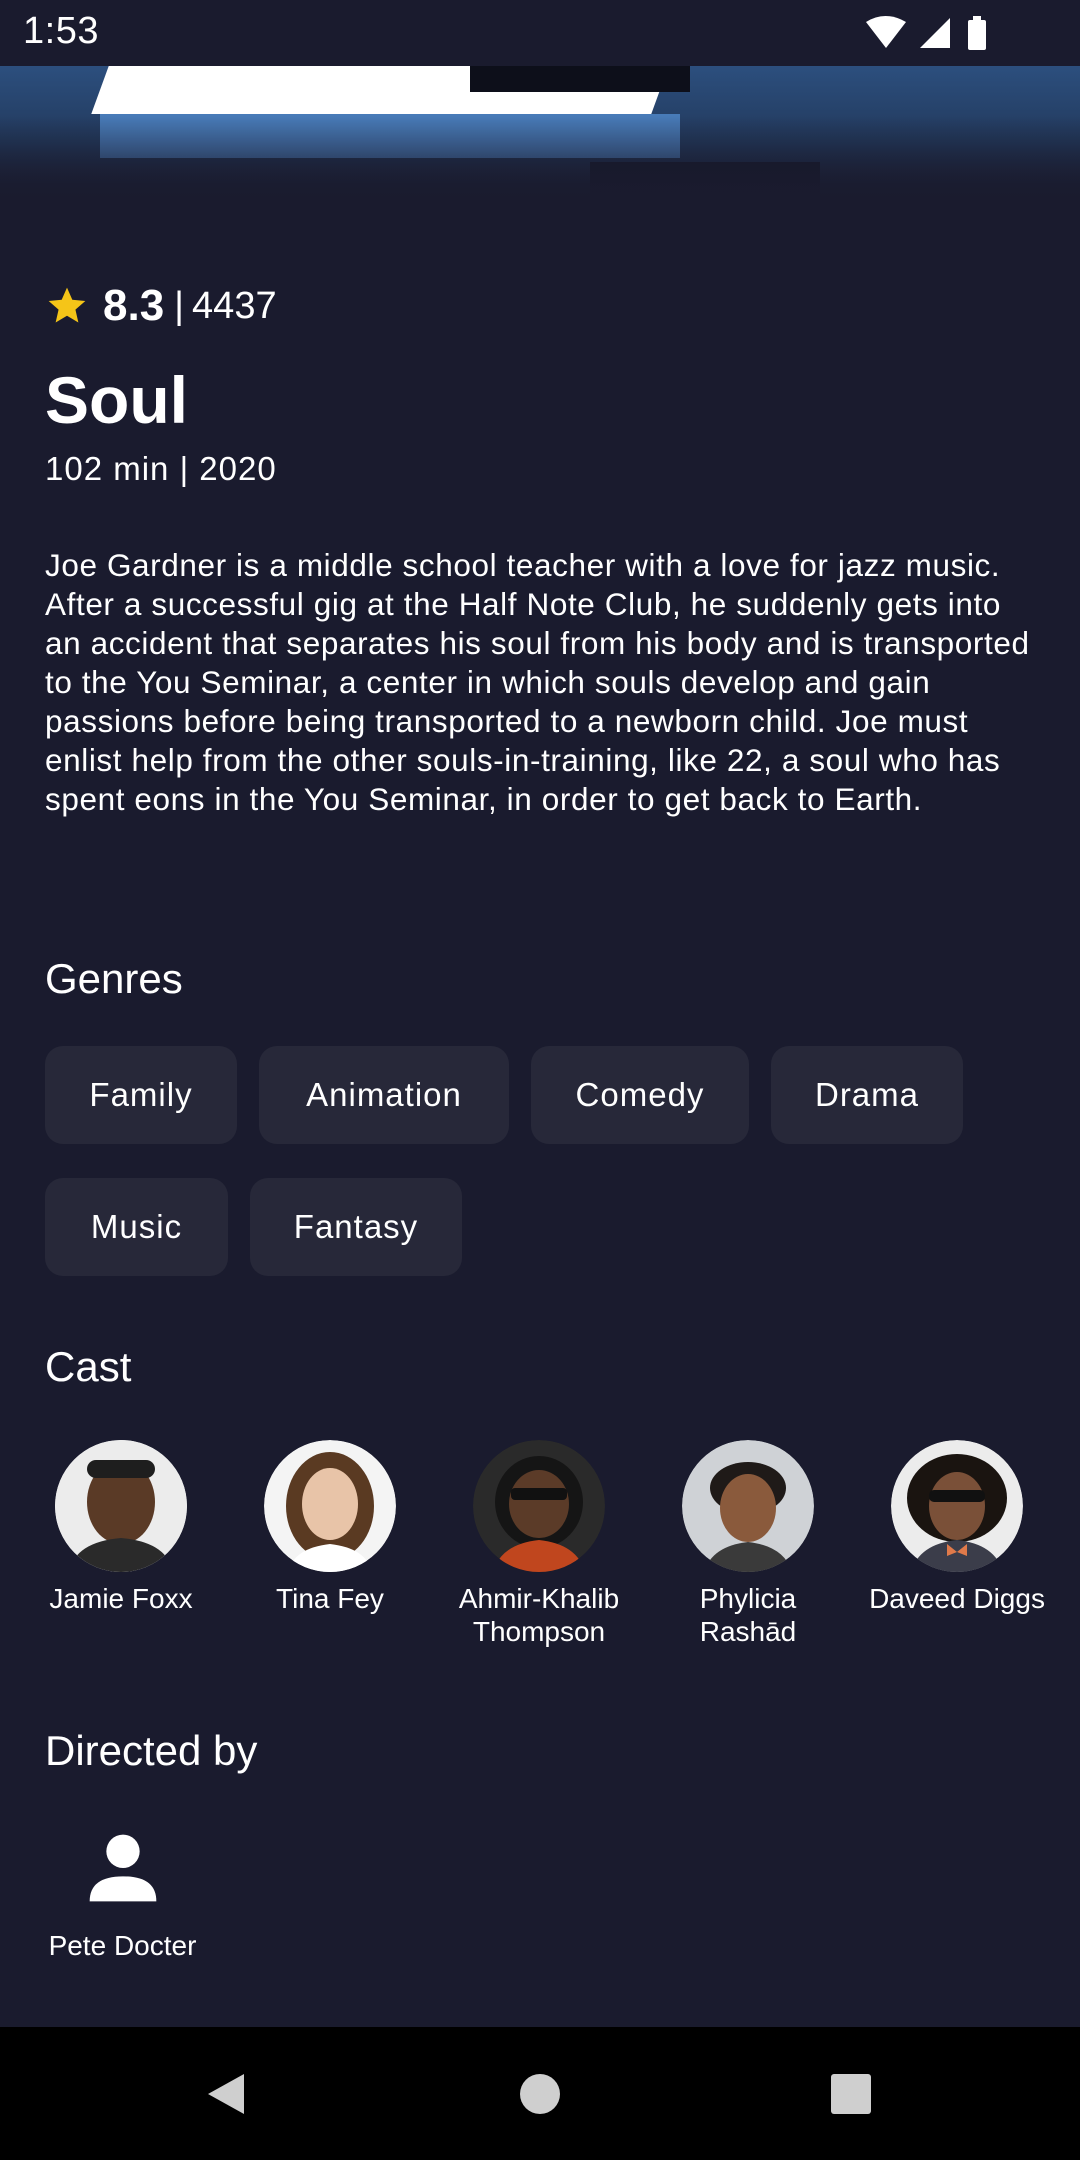  What do you see at coordinates (88, 1366) in the screenshot?
I see `cast-title: Cast` at bounding box center [88, 1366].